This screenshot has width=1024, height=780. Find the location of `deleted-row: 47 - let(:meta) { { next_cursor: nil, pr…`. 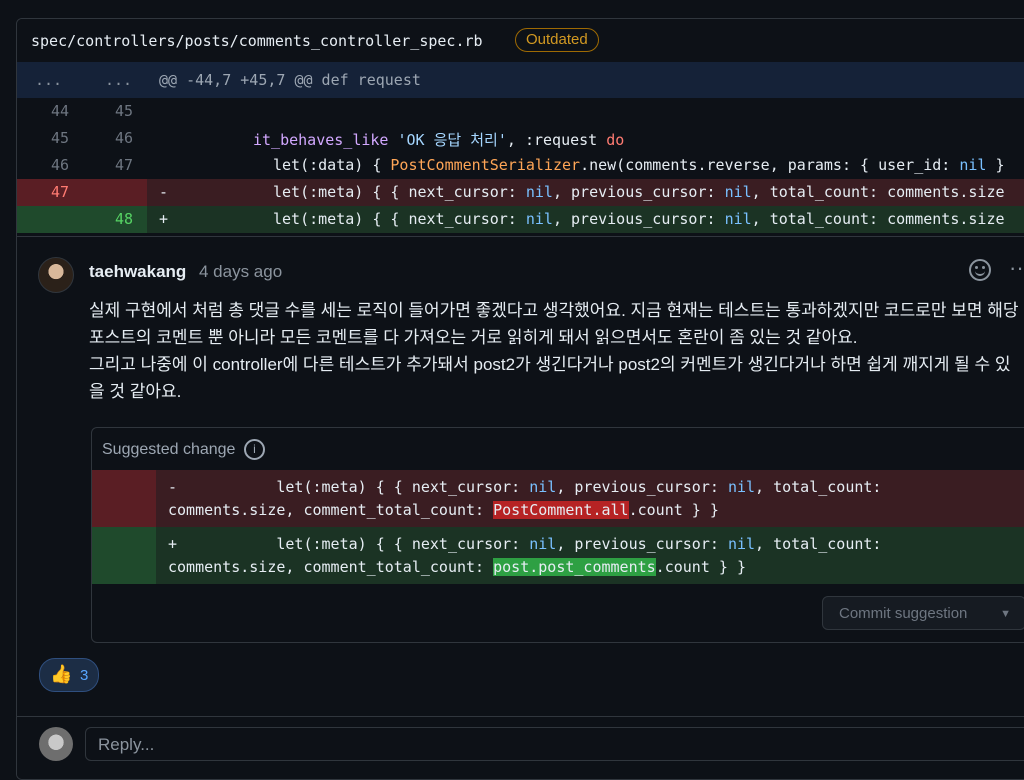

deleted-row: 47 - let(:meta) { { next_cursor: nil, pr… is located at coordinates (520, 192).